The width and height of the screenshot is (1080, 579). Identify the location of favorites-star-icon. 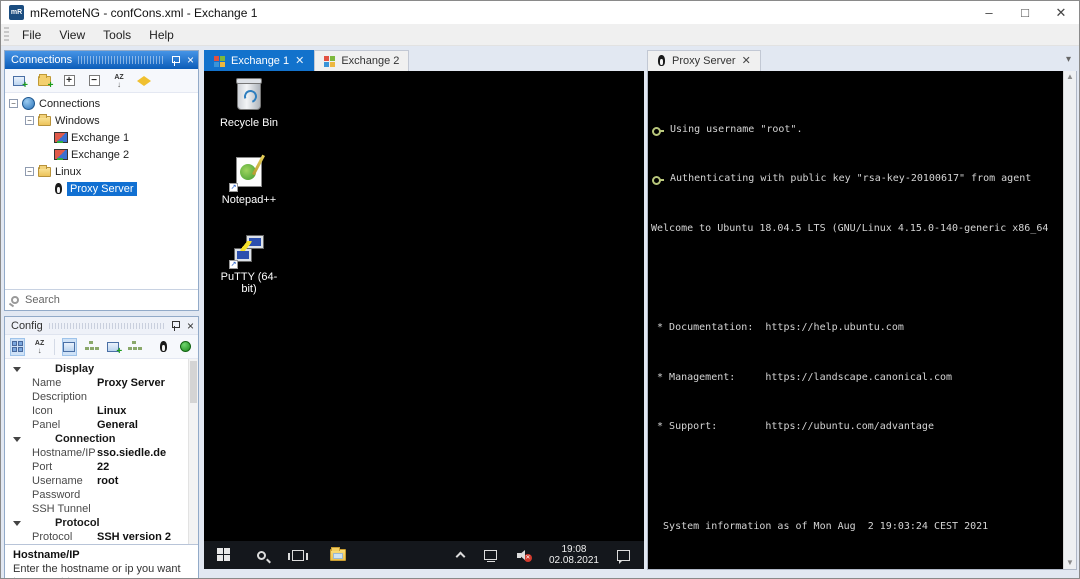
(144, 81).